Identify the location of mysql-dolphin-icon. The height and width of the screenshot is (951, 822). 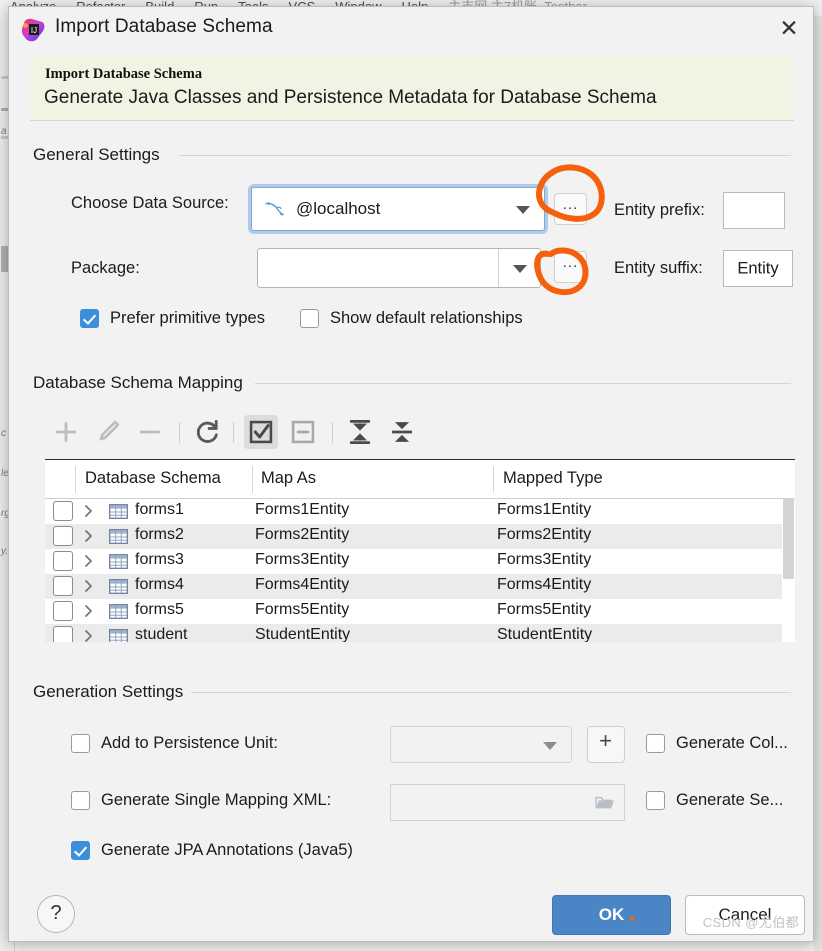
(274, 208).